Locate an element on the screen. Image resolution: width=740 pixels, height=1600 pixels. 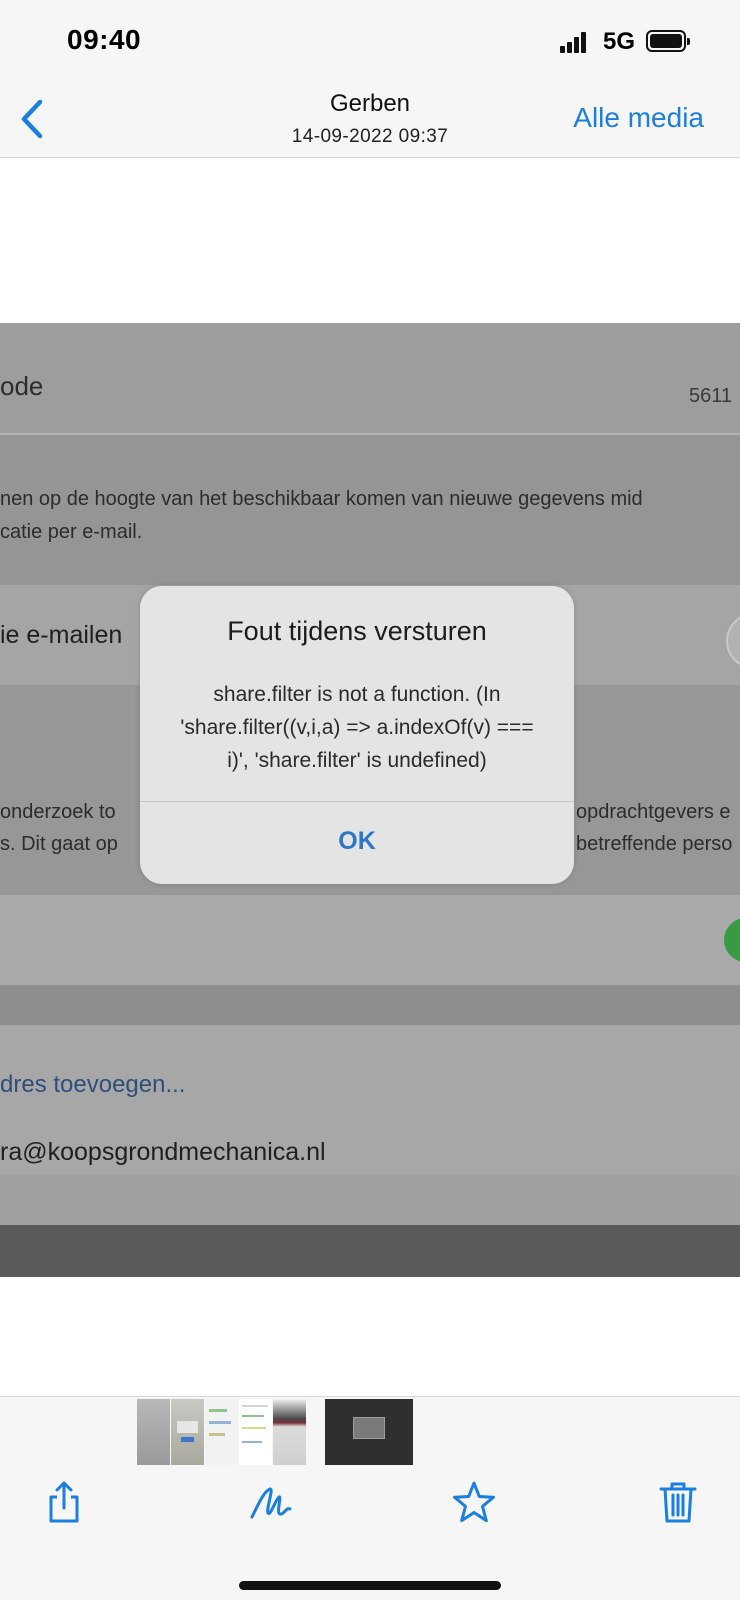
alert-title: Fout tijdens versturen is located at coordinates (357, 631).